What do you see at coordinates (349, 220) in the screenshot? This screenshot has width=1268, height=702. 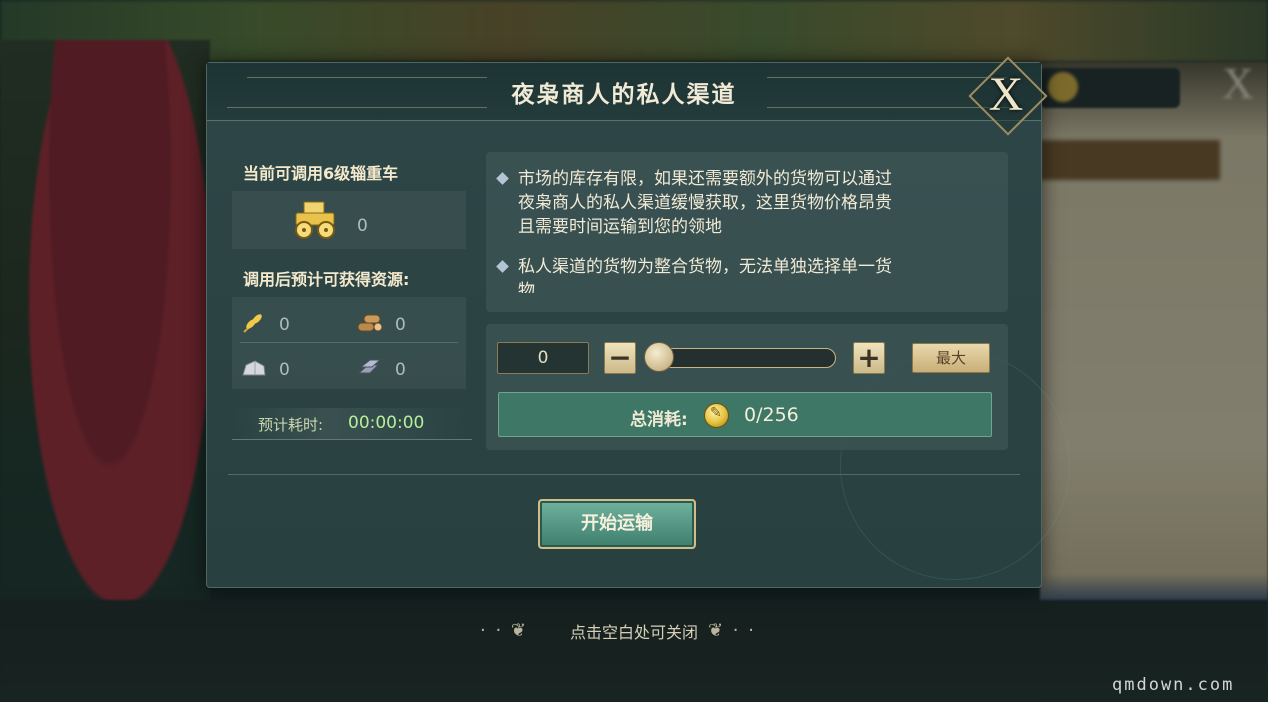 I see `cart-panel` at bounding box center [349, 220].